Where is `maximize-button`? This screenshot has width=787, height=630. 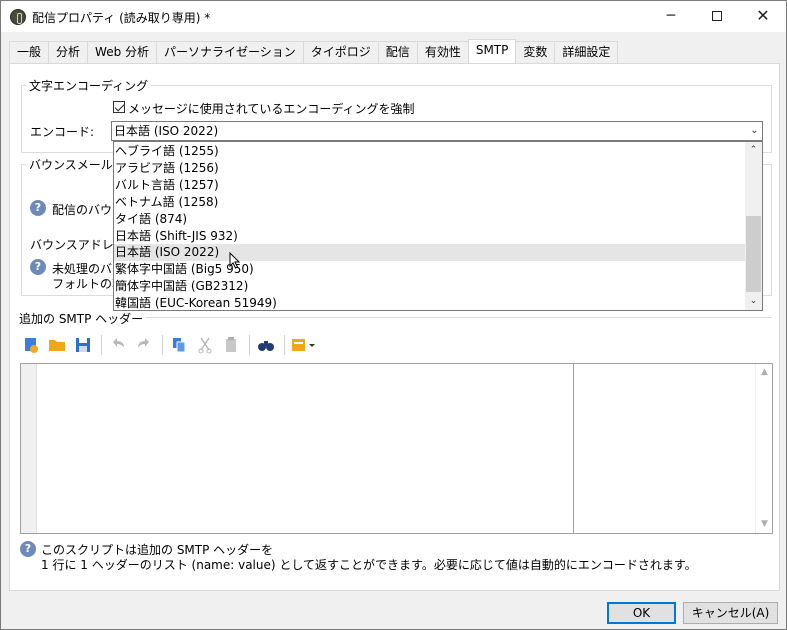
maximize-button is located at coordinates (717, 16).